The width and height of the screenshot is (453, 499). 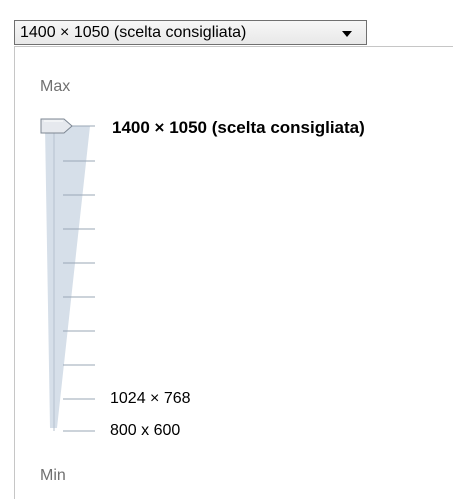 I want to click on selected-resolution-label: 1400 × 1050 (scelta consigliata), so click(x=238, y=127).